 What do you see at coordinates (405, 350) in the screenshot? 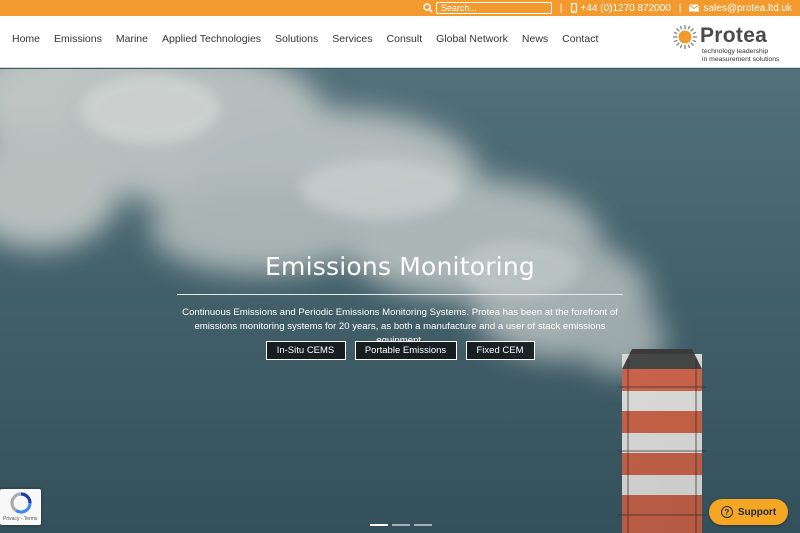
I see `portable-emissions-button: Portable Emissions` at bounding box center [405, 350].